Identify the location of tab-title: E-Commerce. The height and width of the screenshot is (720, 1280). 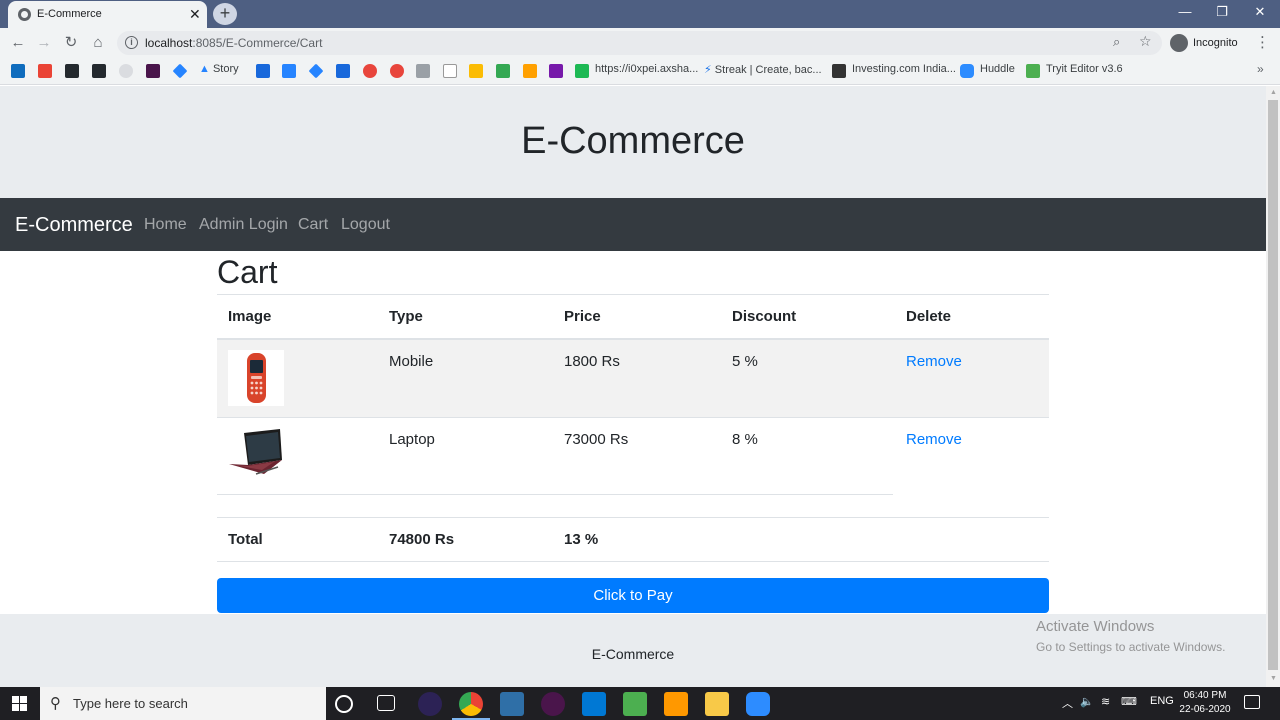
(69, 14).